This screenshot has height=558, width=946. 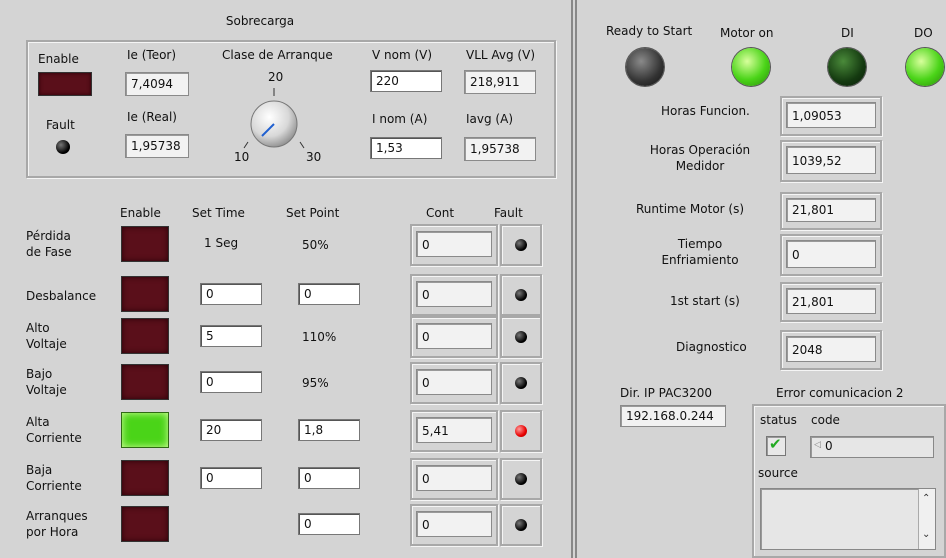 What do you see at coordinates (39, 374) in the screenshot?
I see `protection-row-label-line1: Bajo` at bounding box center [39, 374].